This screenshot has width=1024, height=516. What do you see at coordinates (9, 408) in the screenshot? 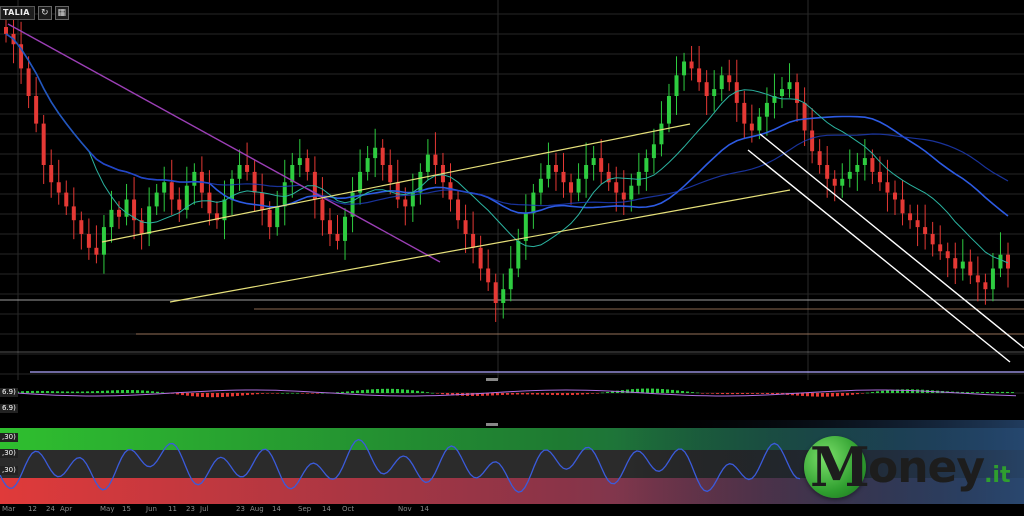
I see `macd-label-2: 6.9)` at bounding box center [9, 408].